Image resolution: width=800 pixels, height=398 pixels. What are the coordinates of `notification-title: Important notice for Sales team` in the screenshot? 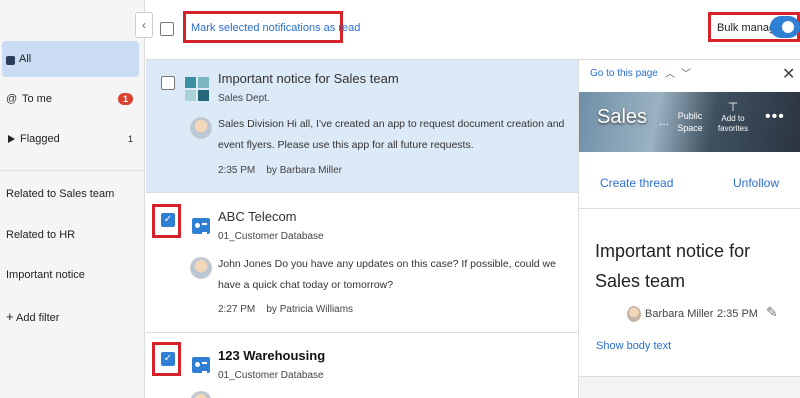 It's located at (308, 78).